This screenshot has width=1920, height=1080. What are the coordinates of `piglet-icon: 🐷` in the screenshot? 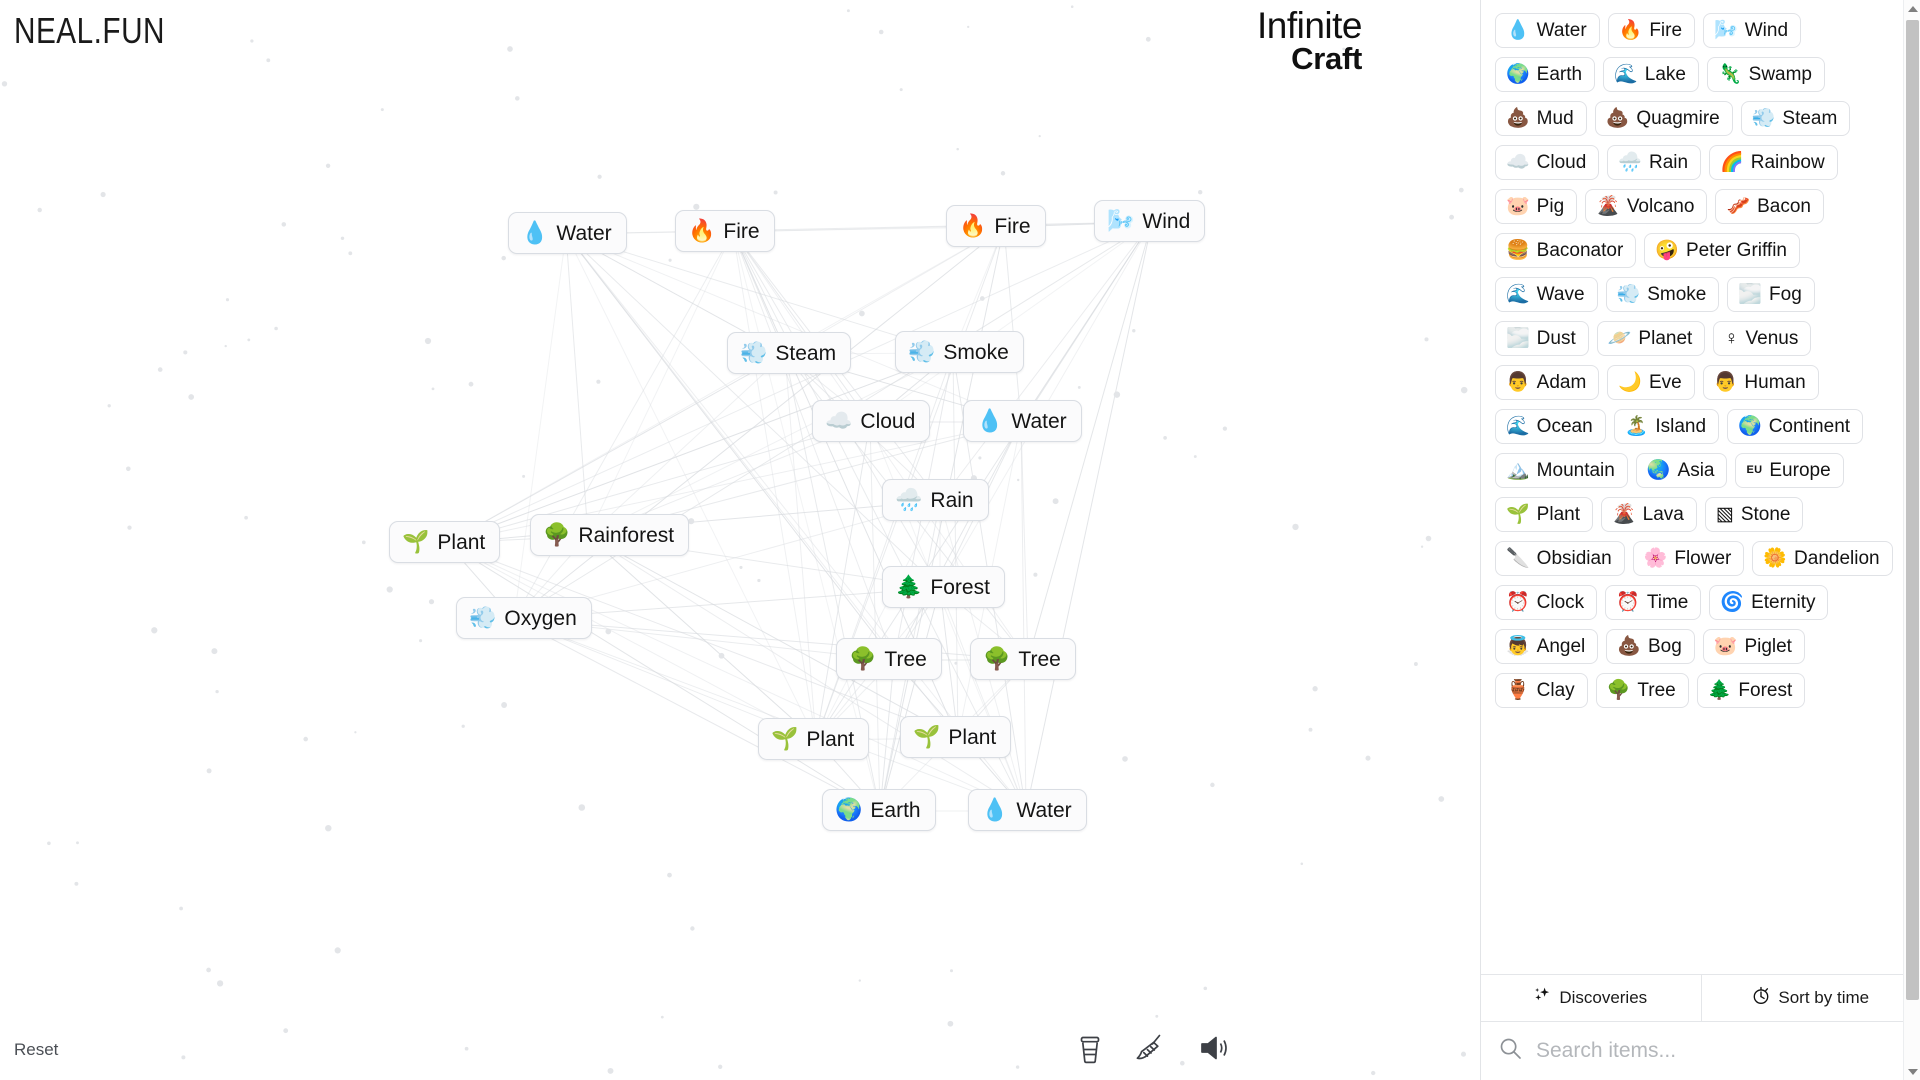 It's located at (1725, 646).